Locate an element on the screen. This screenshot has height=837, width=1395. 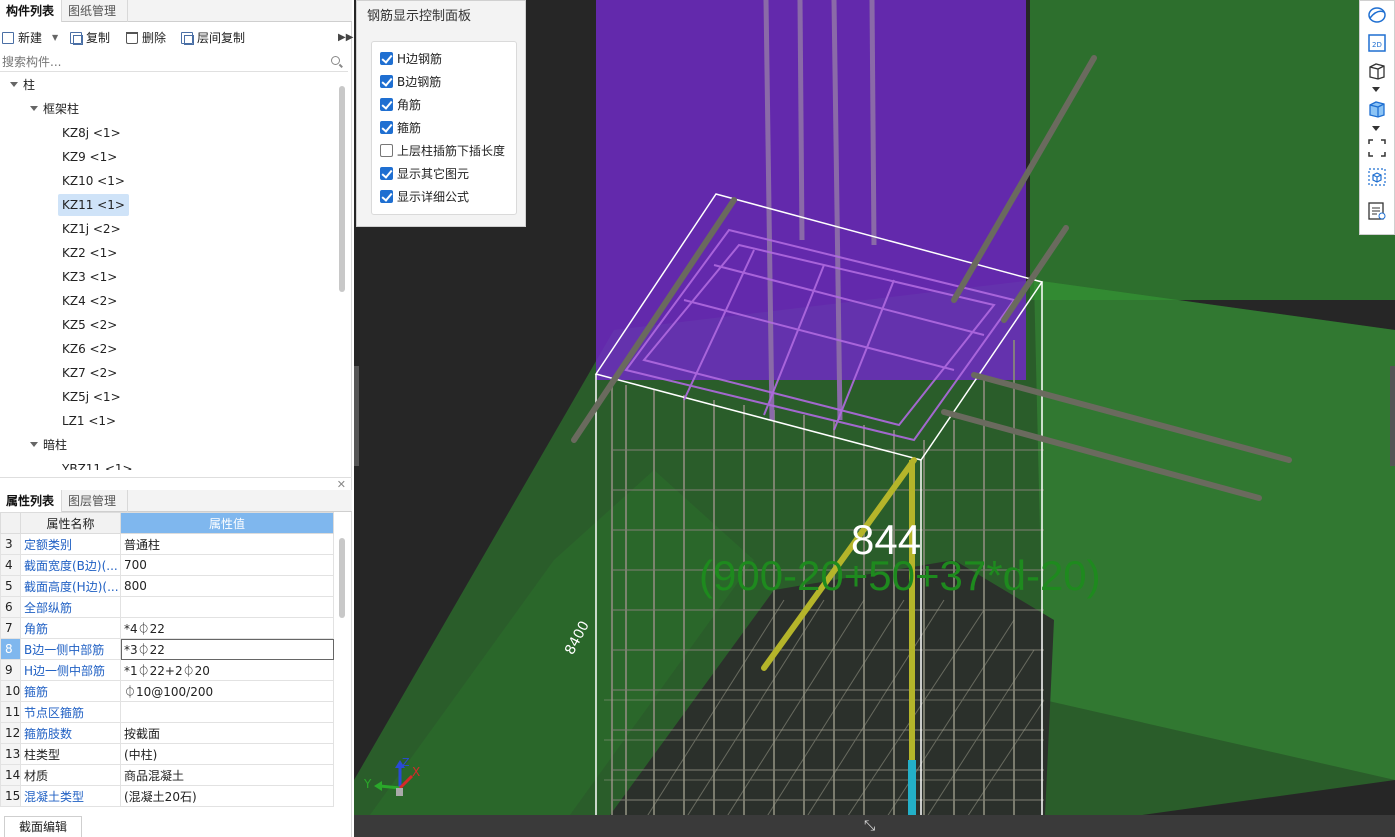
property-row: 3 定额类别 普通柱 is located at coordinates (167, 544).